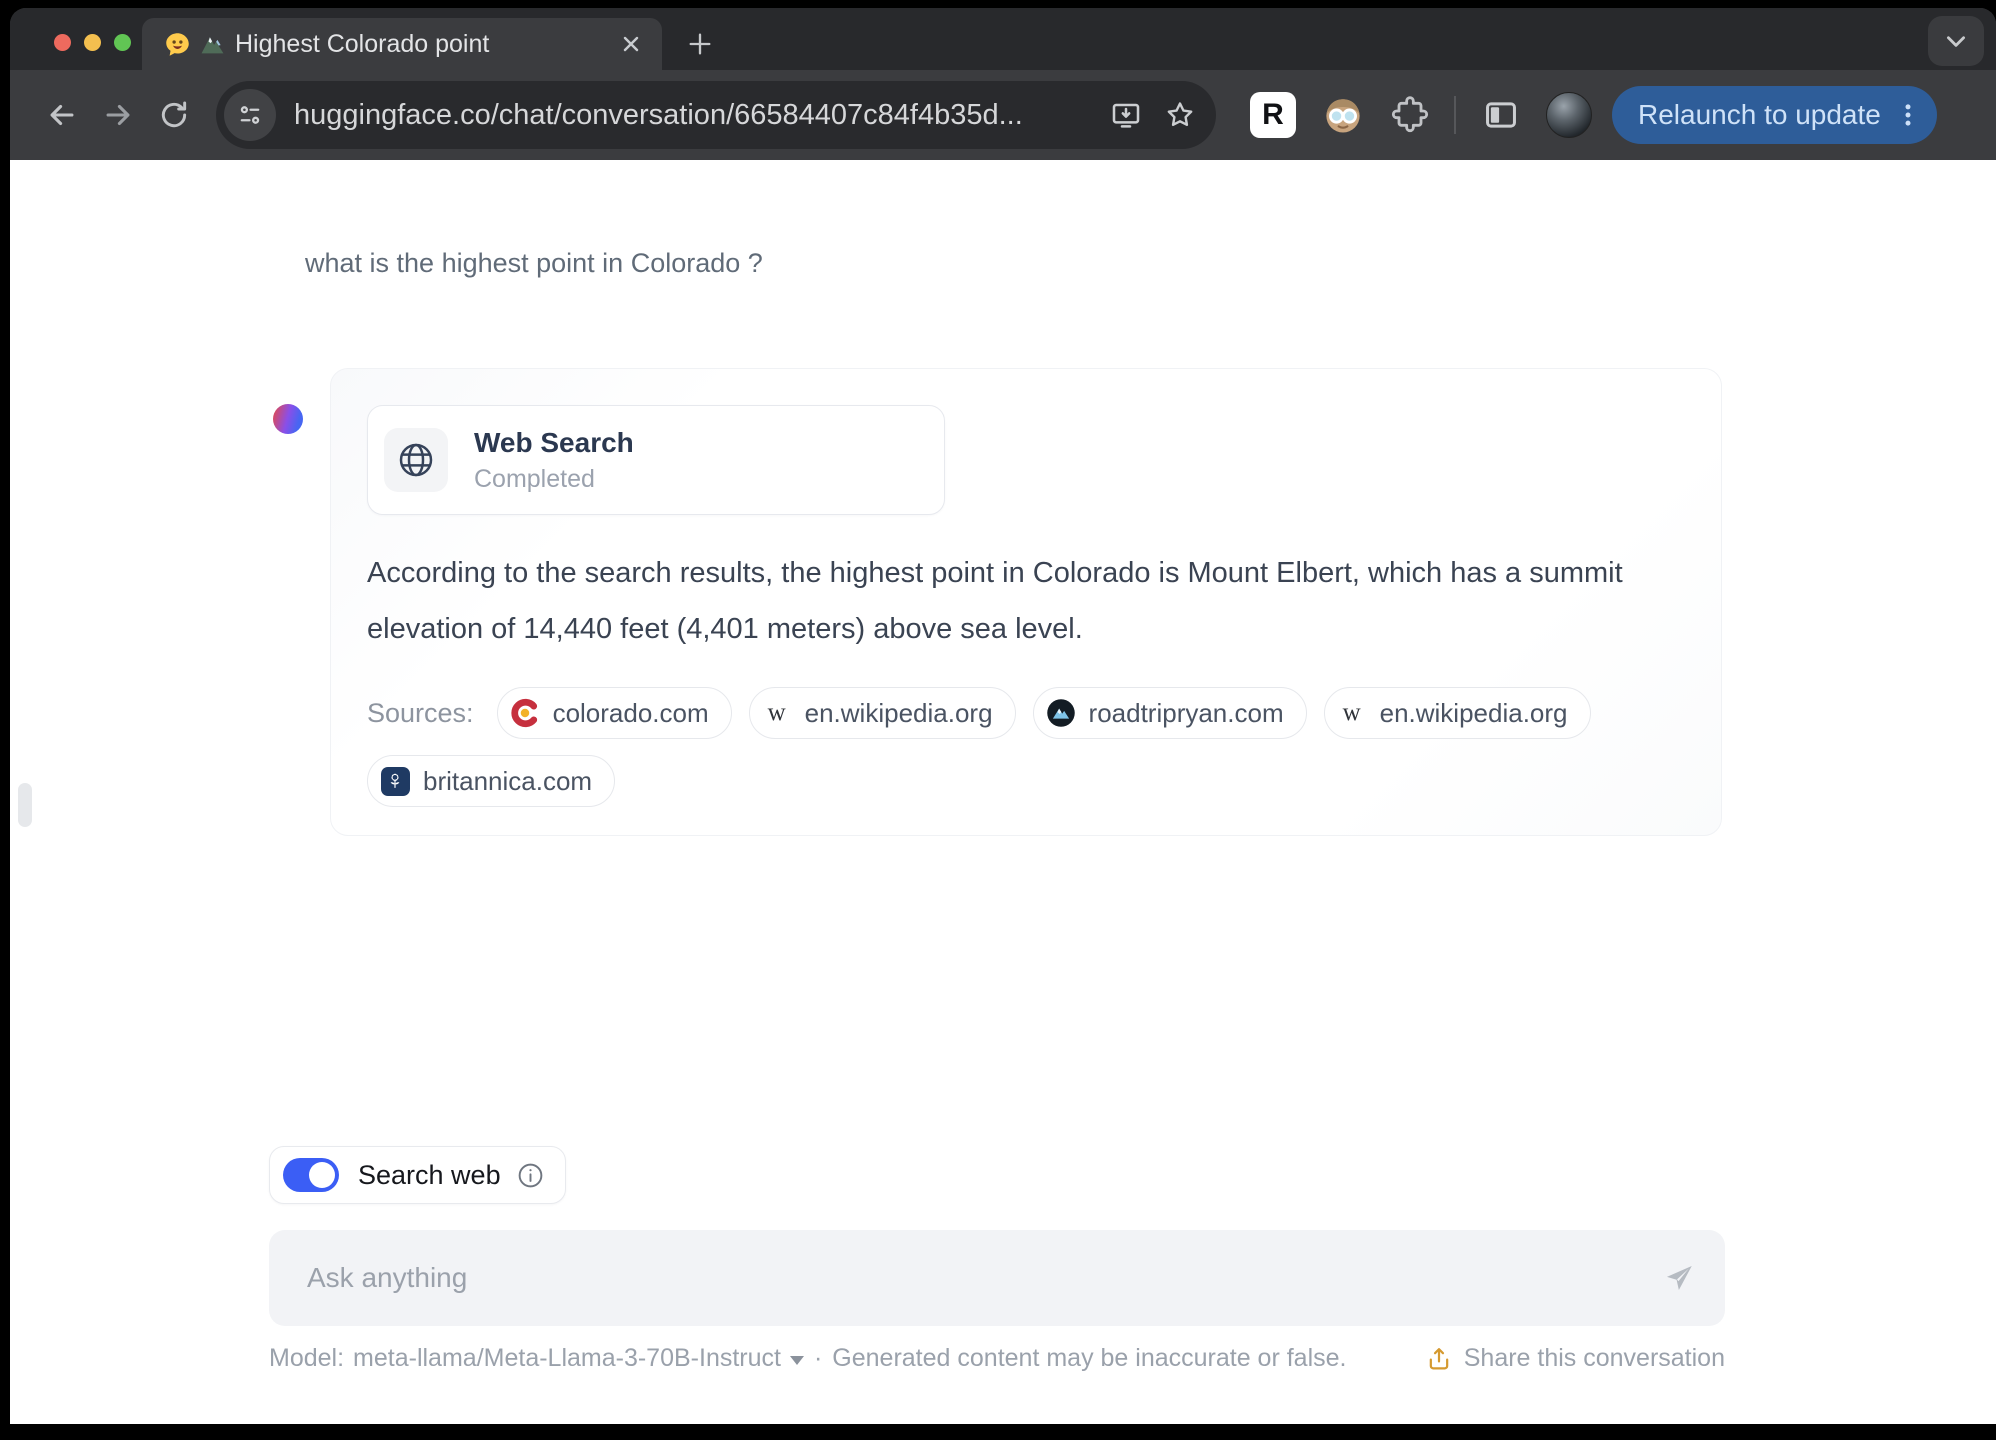 Image resolution: width=1996 pixels, height=1440 pixels. What do you see at coordinates (1003, 39) in the screenshot?
I see `tab-strip: Highest Colorado point` at bounding box center [1003, 39].